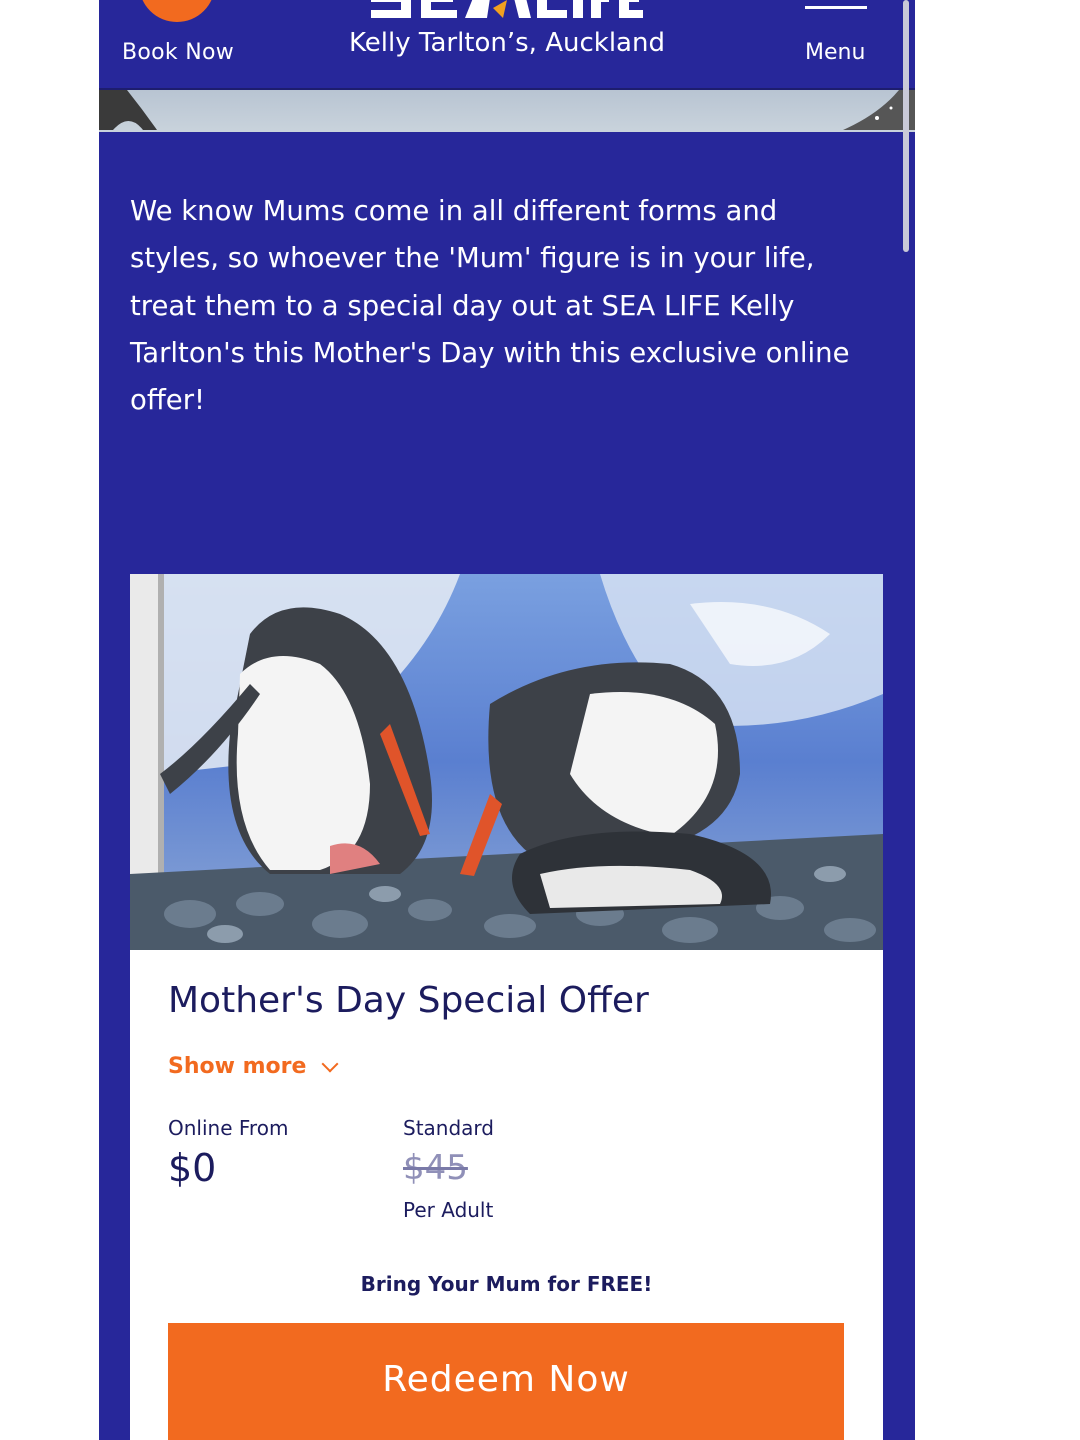 The width and height of the screenshot is (1080, 1440). I want to click on location-title: Kelly Tarlton’s, Auckland, so click(507, 43).